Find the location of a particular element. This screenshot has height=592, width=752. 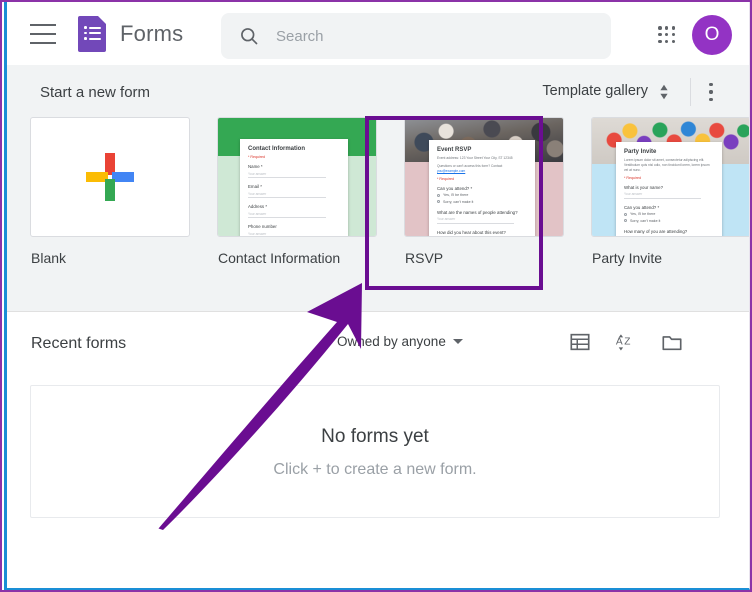

preview-field: Name * Your answer is located at coordinates (294, 171).